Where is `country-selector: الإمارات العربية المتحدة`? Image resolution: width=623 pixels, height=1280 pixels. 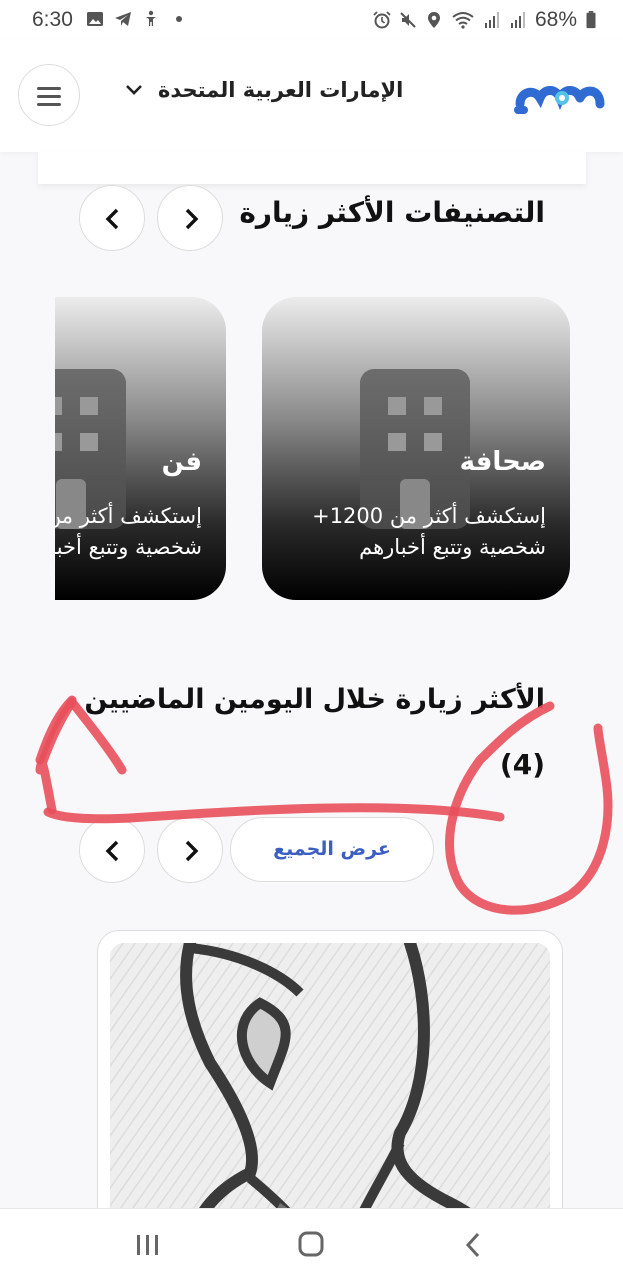
country-selector: الإمارات العربية المتحدة is located at coordinates (263, 90).